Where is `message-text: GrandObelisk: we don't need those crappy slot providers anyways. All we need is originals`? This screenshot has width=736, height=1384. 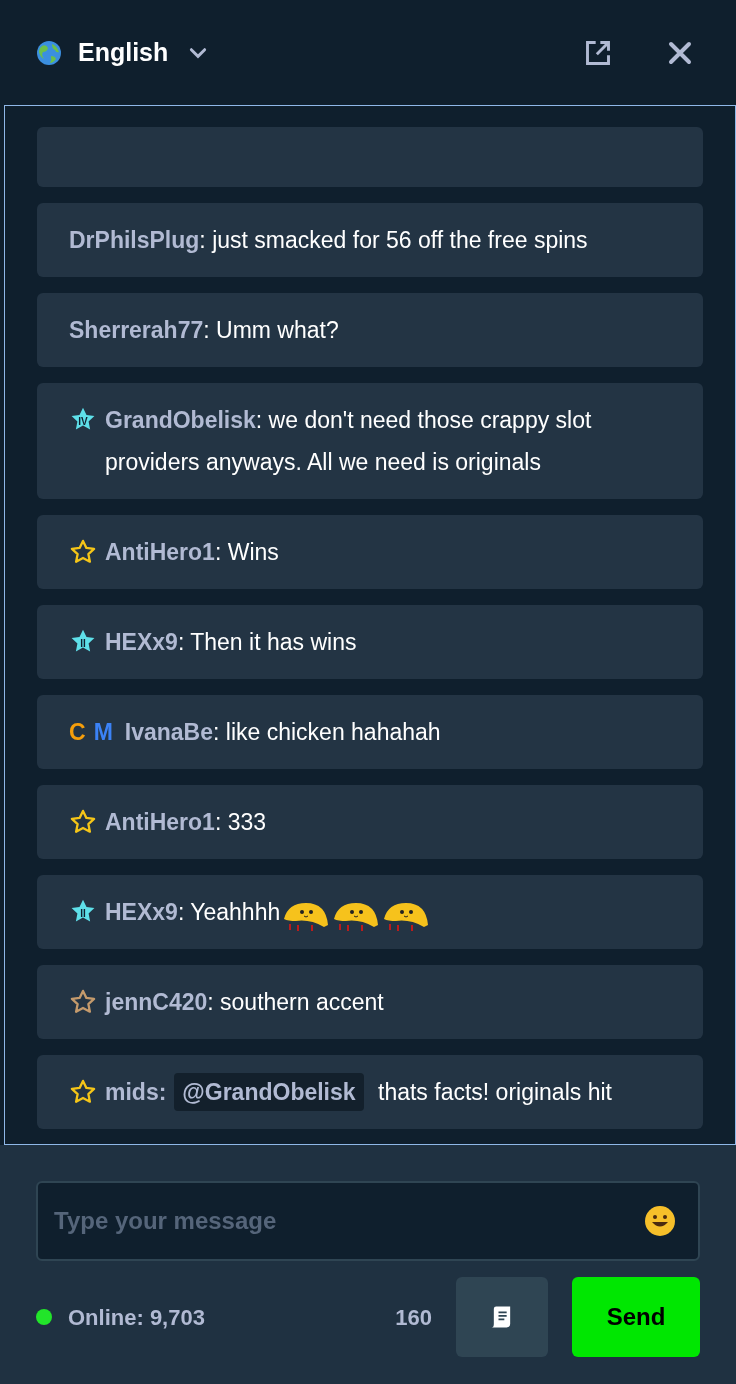
message-text: GrandObelisk: we don't need those crappy slot providers anyways. All we need is originals is located at coordinates (349, 441).